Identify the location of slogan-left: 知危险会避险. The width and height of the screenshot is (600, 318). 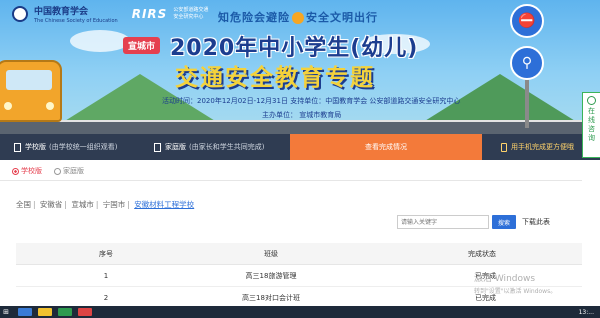
(254, 17).